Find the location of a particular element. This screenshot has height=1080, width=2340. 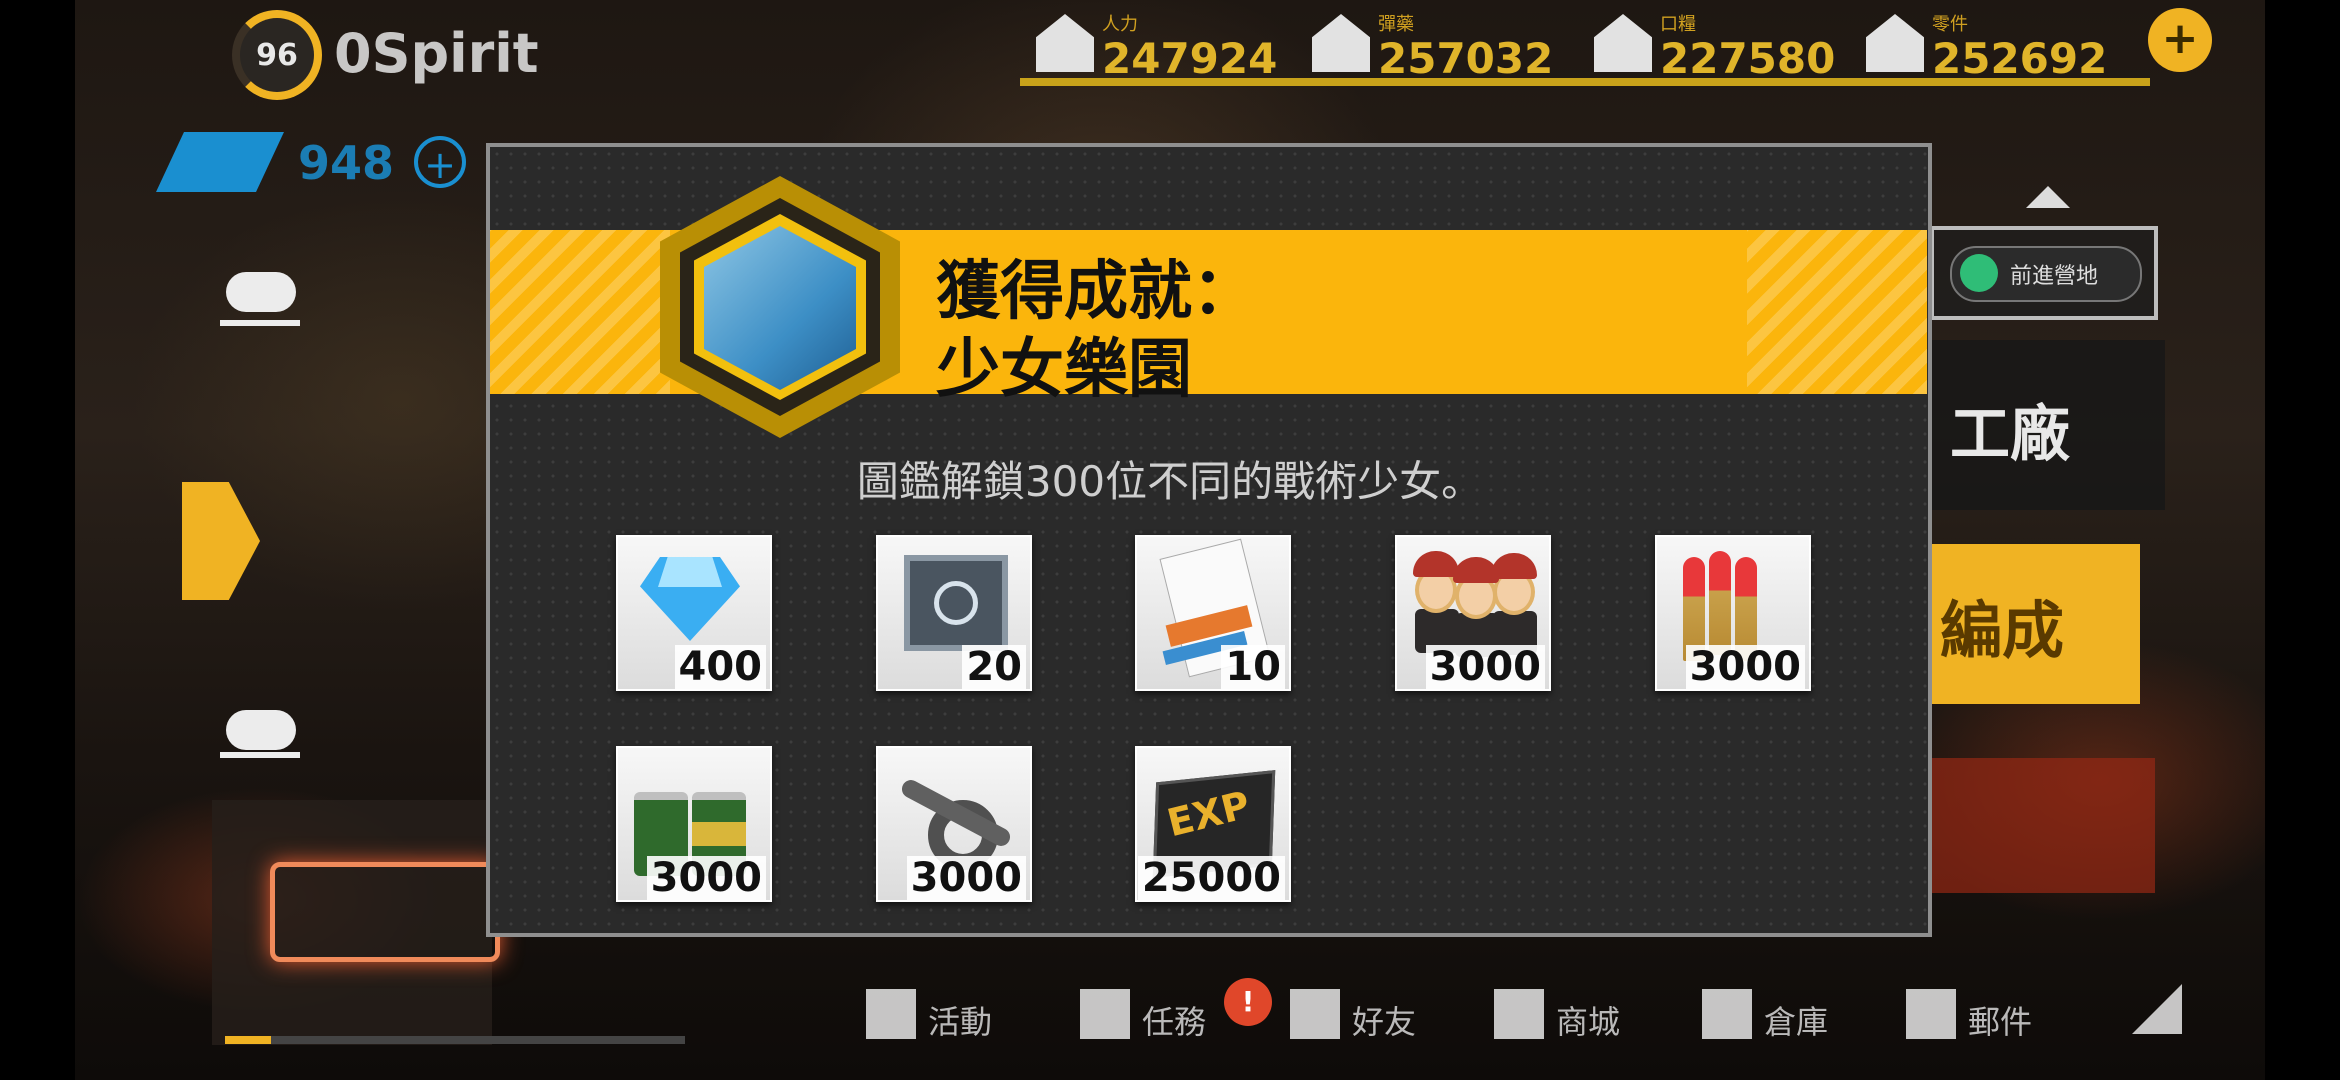

mission-progress-fill is located at coordinates (248, 1040).